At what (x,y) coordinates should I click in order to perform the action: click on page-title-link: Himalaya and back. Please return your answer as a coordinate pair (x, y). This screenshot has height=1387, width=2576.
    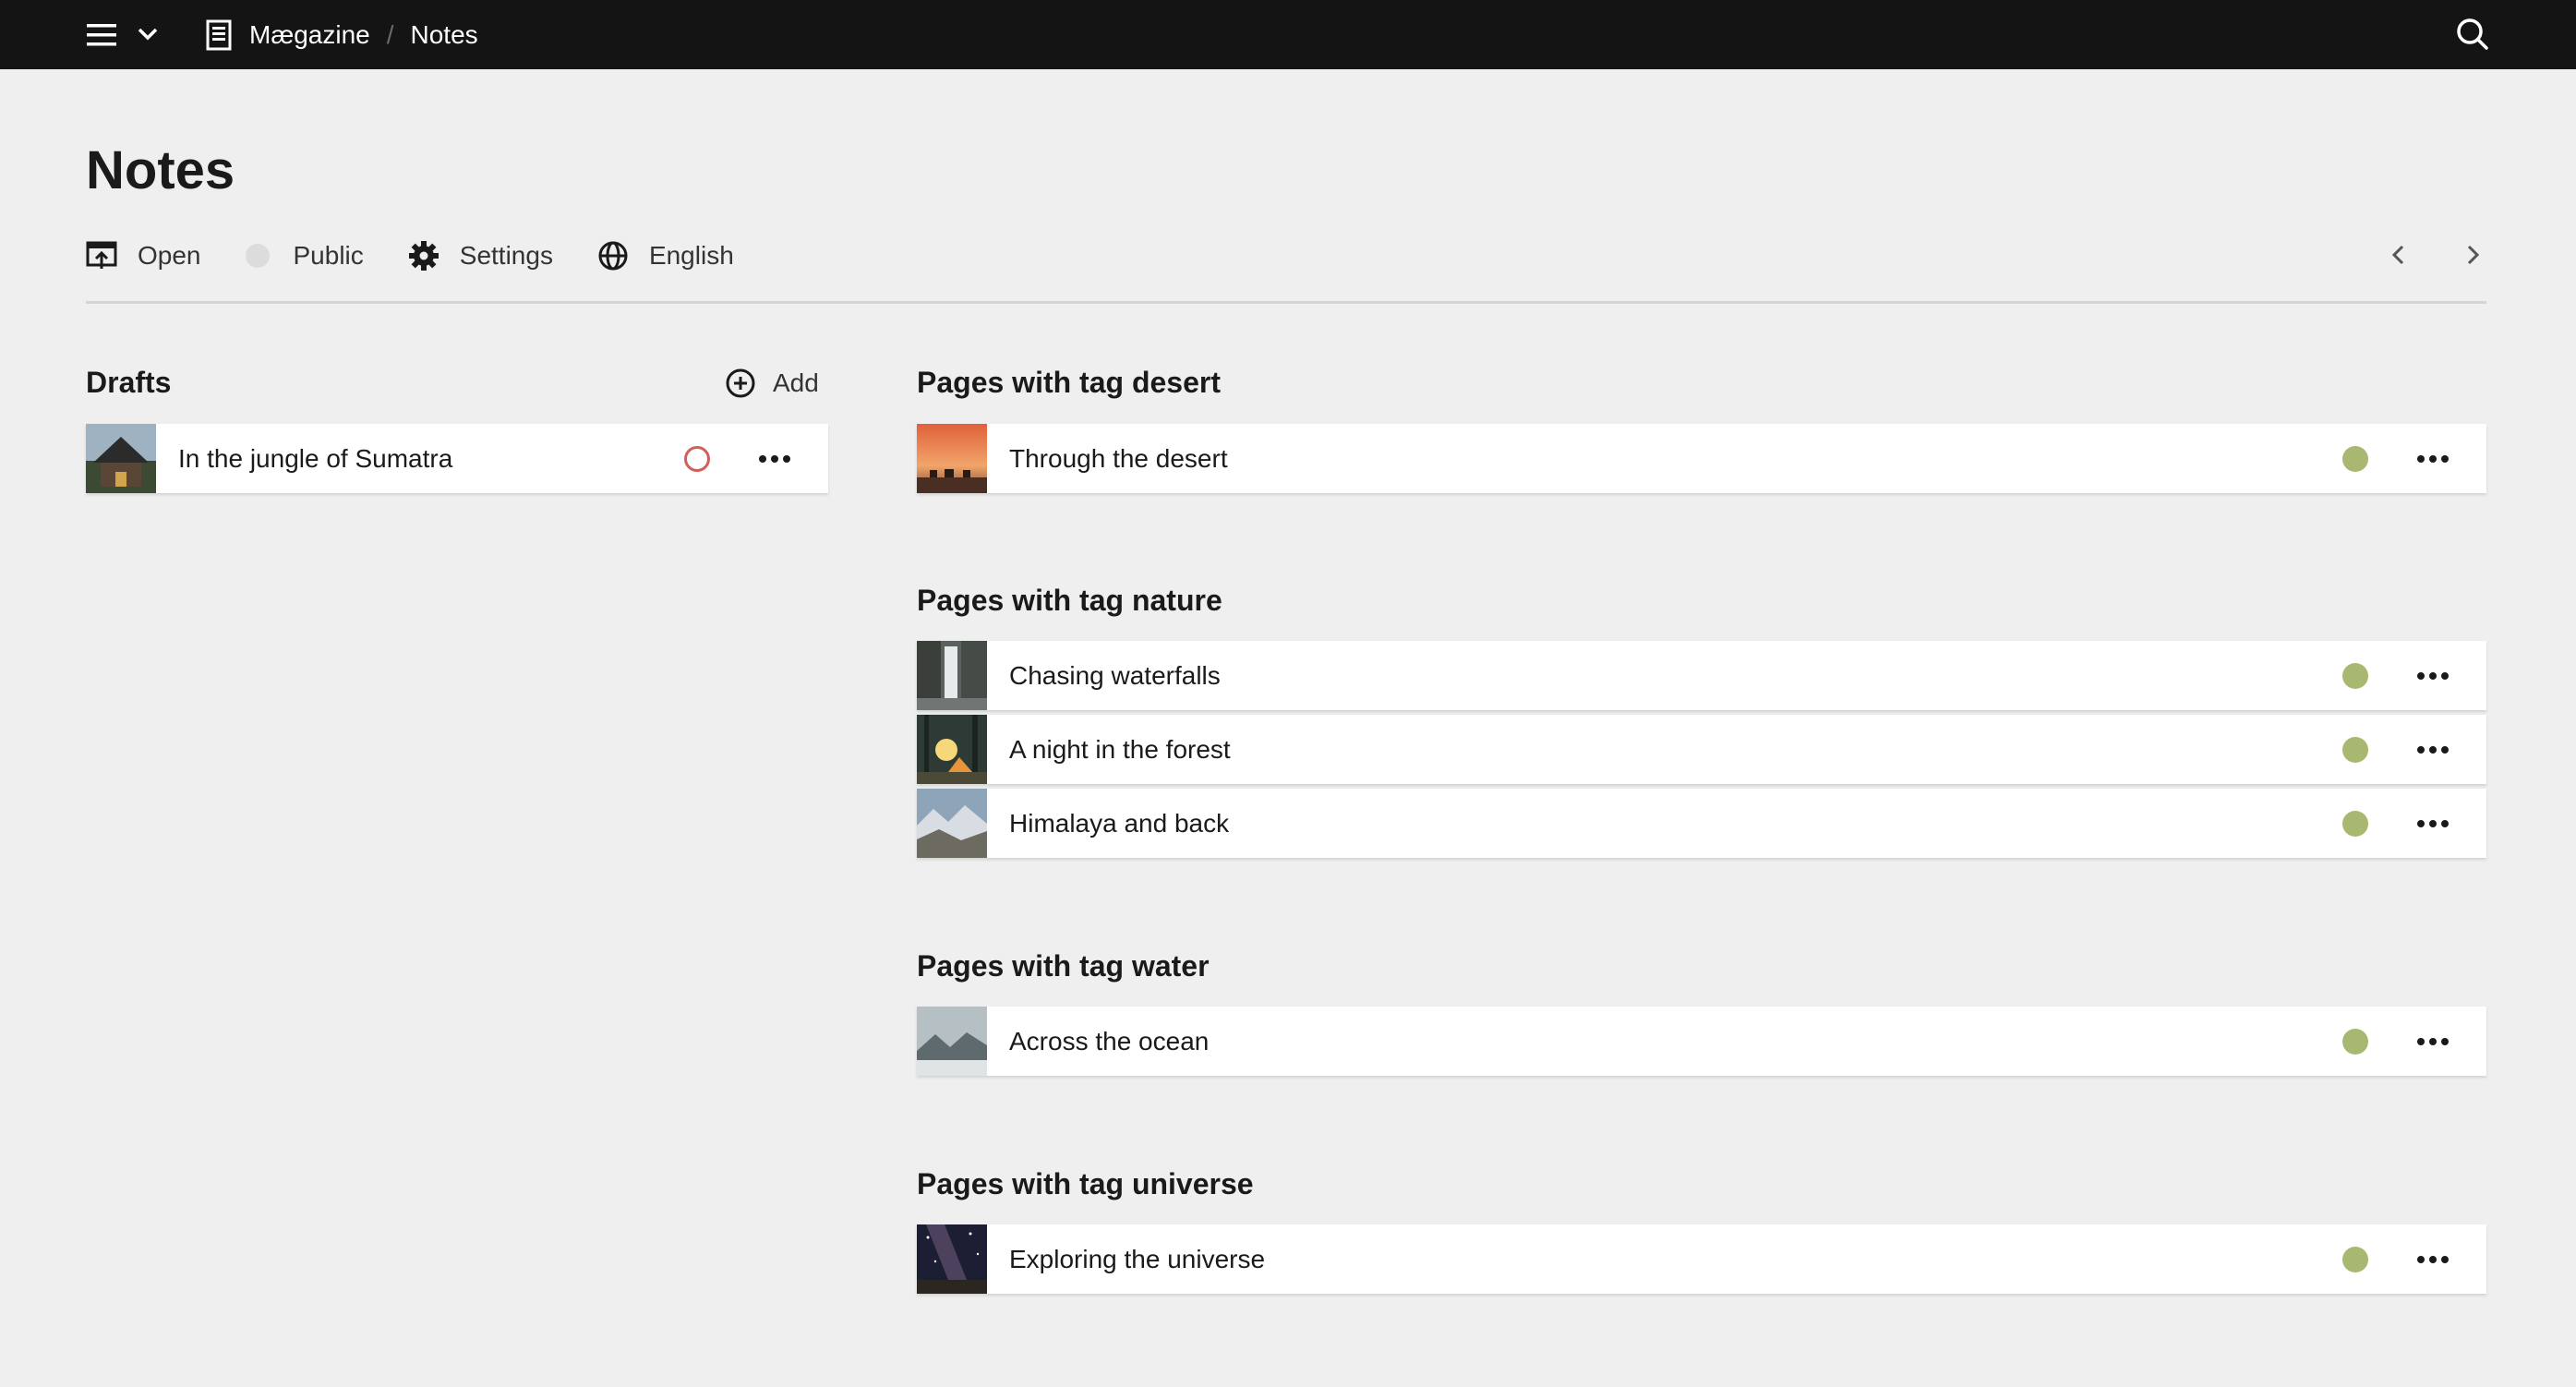
    Looking at the image, I should click on (1675, 824).